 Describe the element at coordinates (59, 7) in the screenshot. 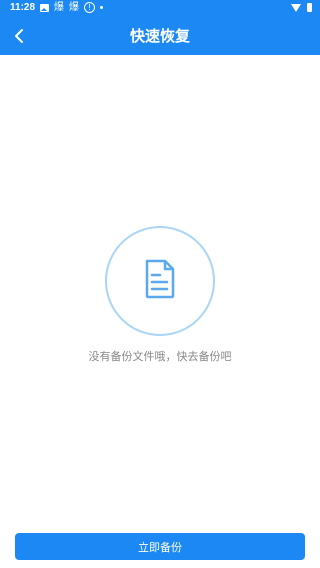

I see `app-notification-icon: 爆` at that location.